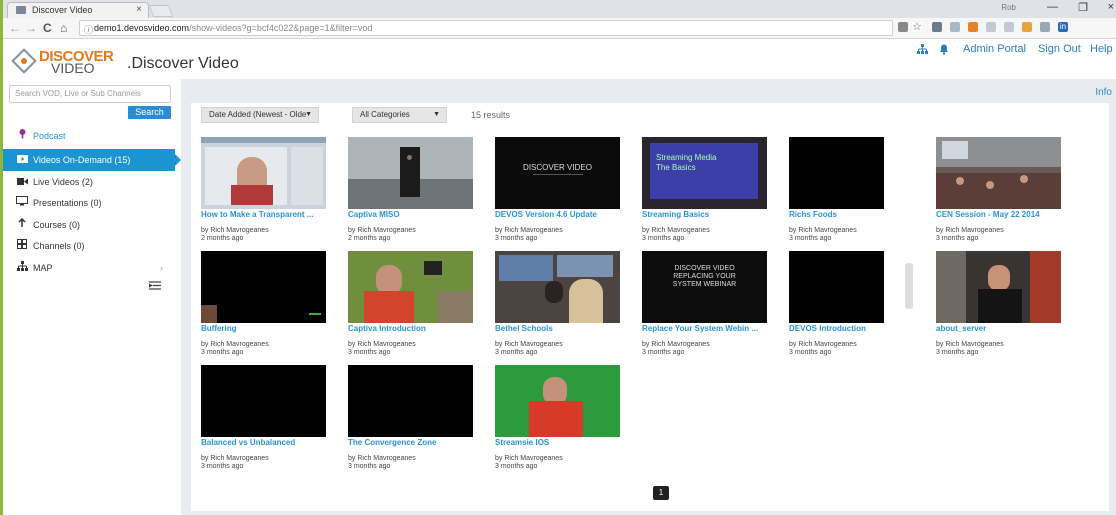 The width and height of the screenshot is (1116, 515). Describe the element at coordinates (991, 27) in the screenshot. I see `extension-circle-icon` at that location.